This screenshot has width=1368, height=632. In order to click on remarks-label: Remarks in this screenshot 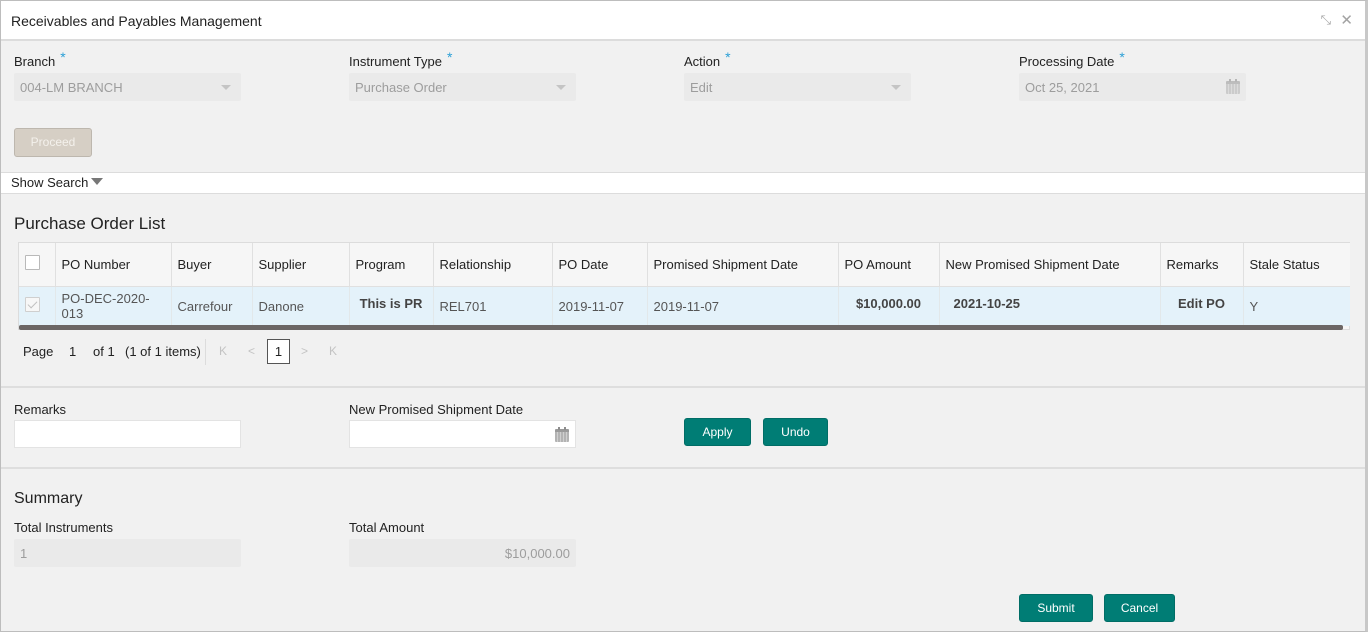, I will do `click(40, 409)`.